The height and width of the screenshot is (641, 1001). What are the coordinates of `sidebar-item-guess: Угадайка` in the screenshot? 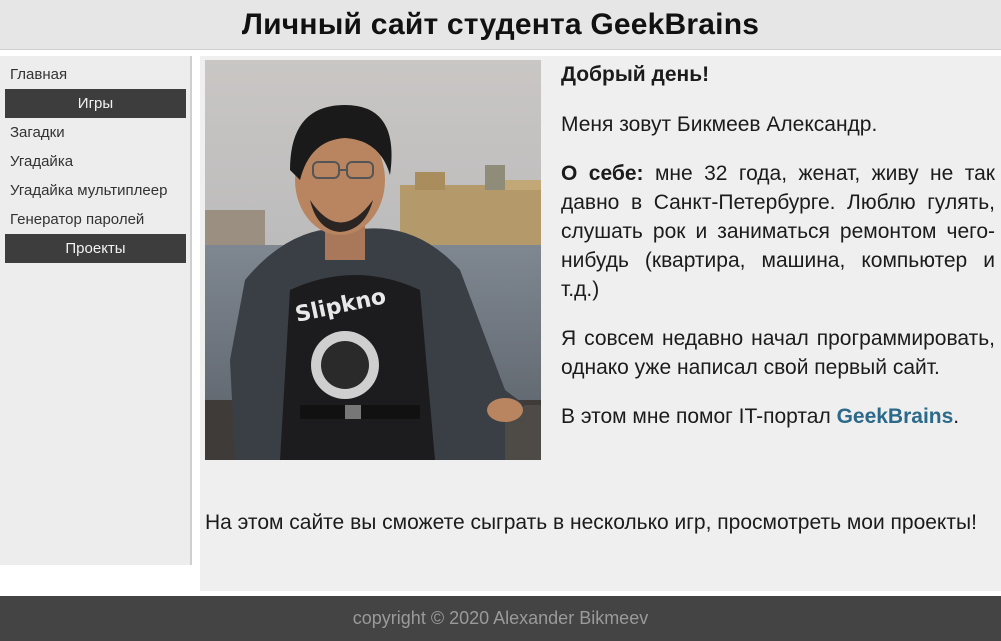 It's located at (95, 161).